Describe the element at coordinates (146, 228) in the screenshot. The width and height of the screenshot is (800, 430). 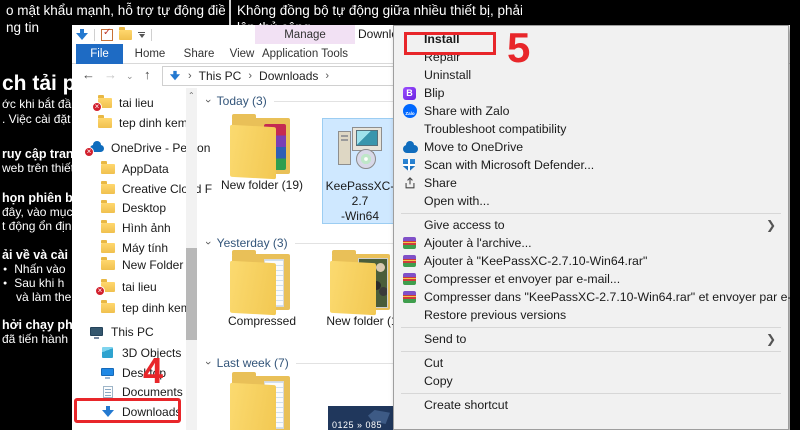
I see `sidebar-item-label: Hình ảnh` at that location.